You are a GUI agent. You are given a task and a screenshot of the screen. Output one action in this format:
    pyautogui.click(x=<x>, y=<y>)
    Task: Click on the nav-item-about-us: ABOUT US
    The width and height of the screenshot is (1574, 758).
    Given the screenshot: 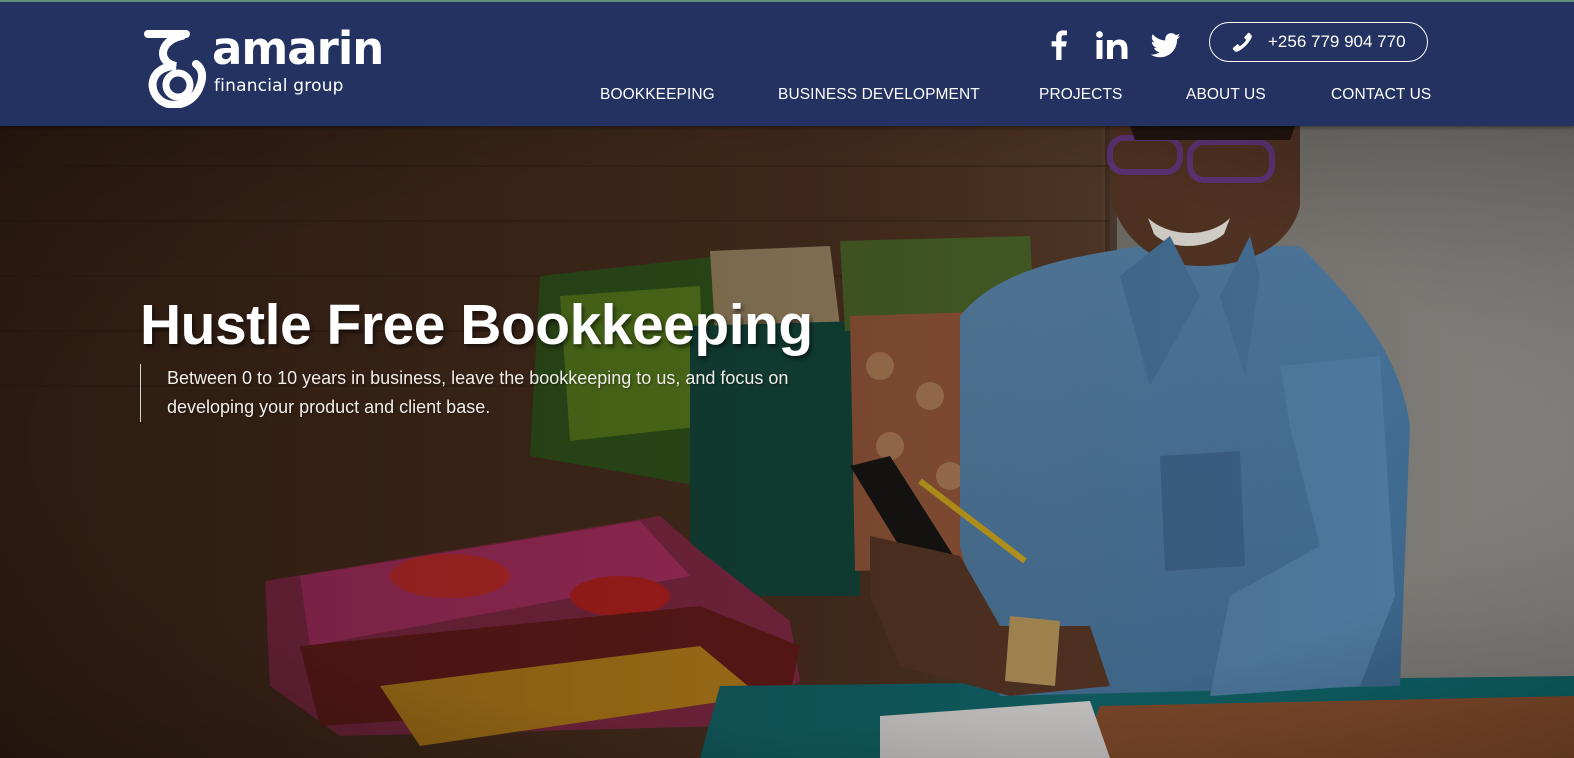 What is the action you would take?
    pyautogui.click(x=1226, y=96)
    